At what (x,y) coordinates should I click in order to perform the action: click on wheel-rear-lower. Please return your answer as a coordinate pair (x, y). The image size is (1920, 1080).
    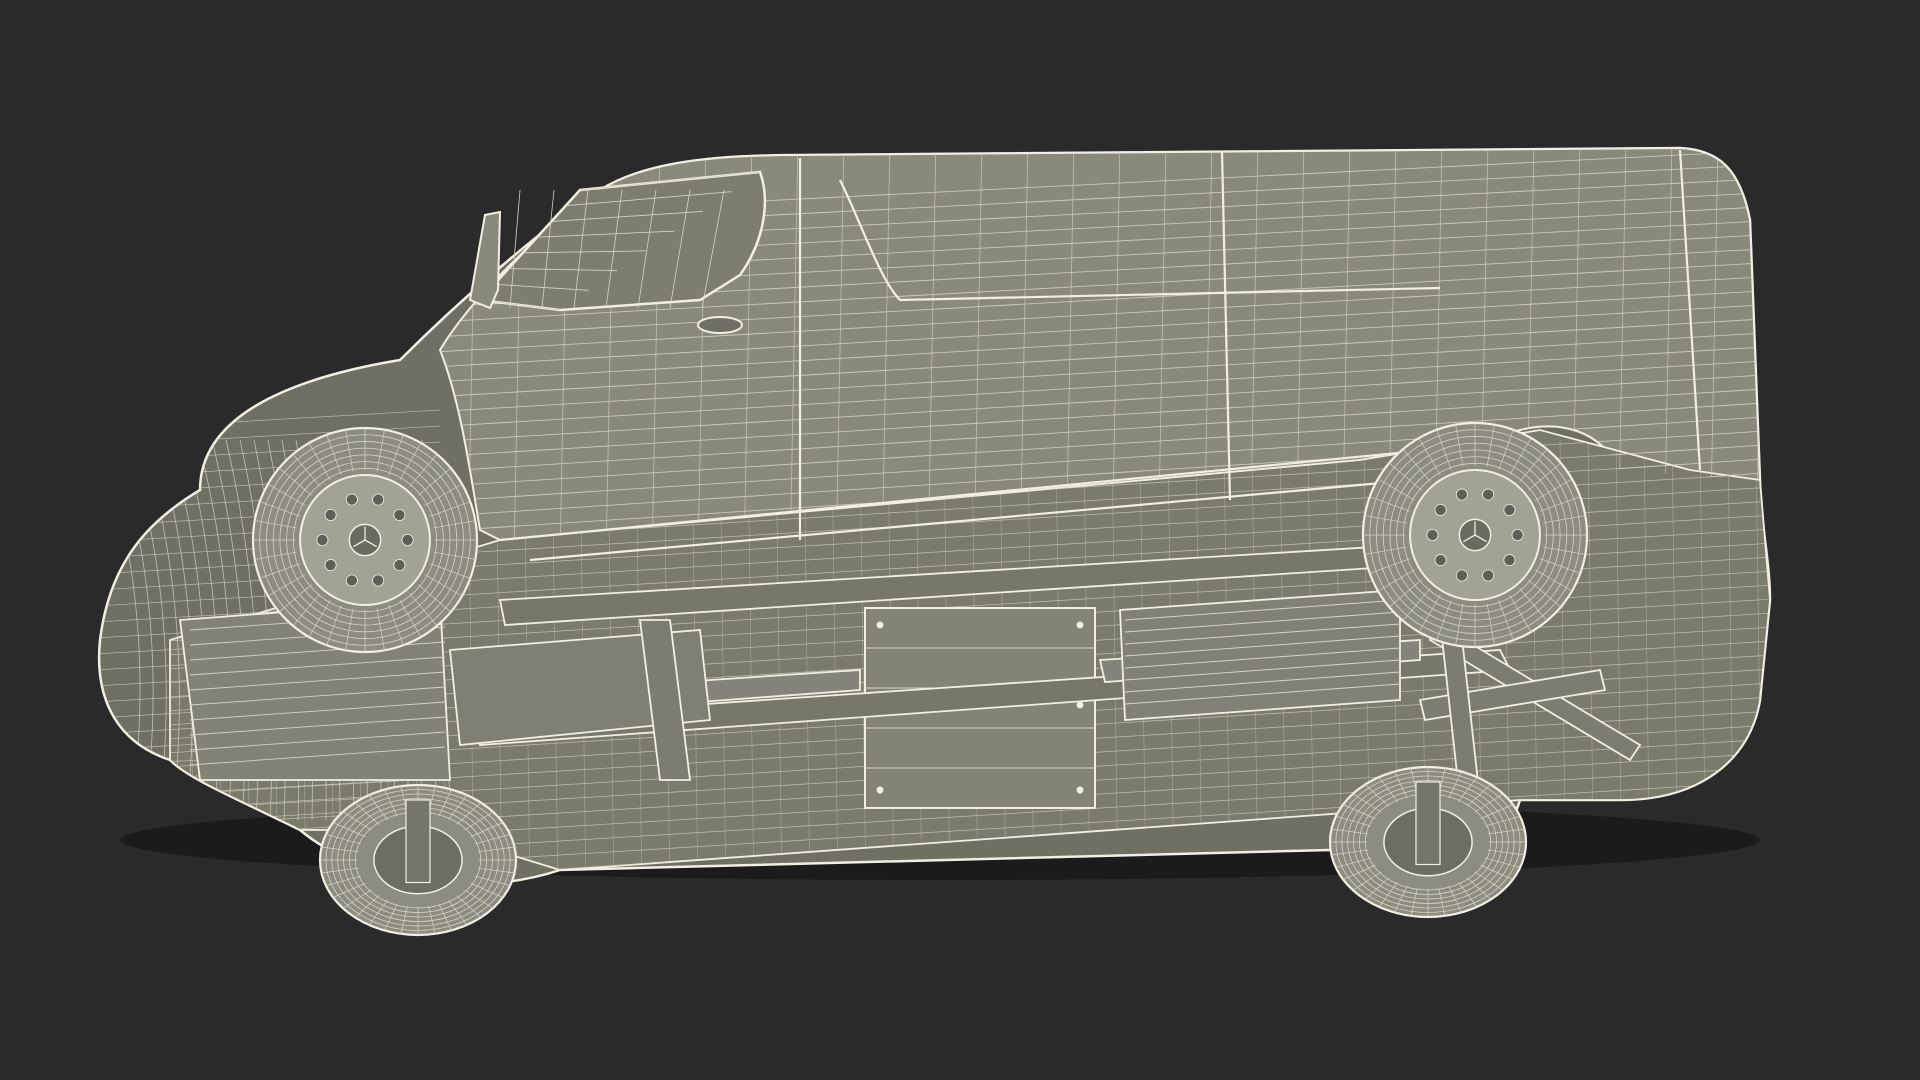
    Looking at the image, I should click on (1428, 842).